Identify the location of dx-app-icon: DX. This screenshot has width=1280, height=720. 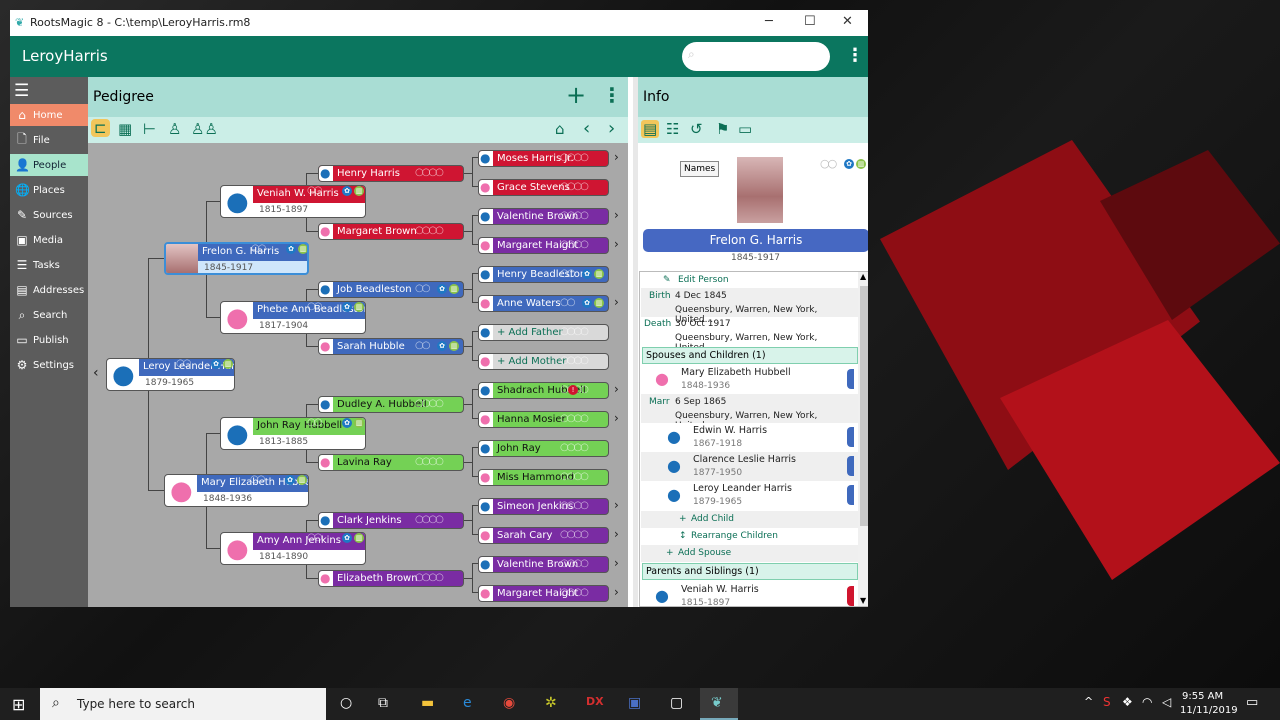
(595, 701).